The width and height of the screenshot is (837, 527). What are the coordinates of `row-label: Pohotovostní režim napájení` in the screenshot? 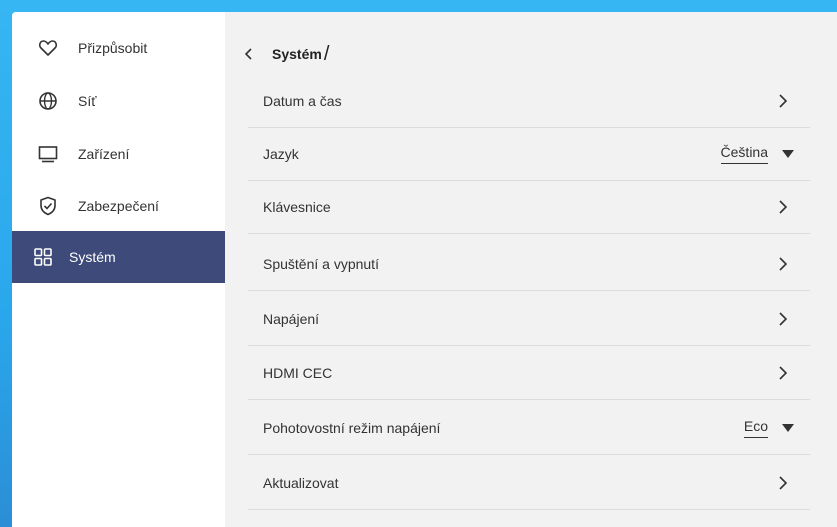 It's located at (352, 428).